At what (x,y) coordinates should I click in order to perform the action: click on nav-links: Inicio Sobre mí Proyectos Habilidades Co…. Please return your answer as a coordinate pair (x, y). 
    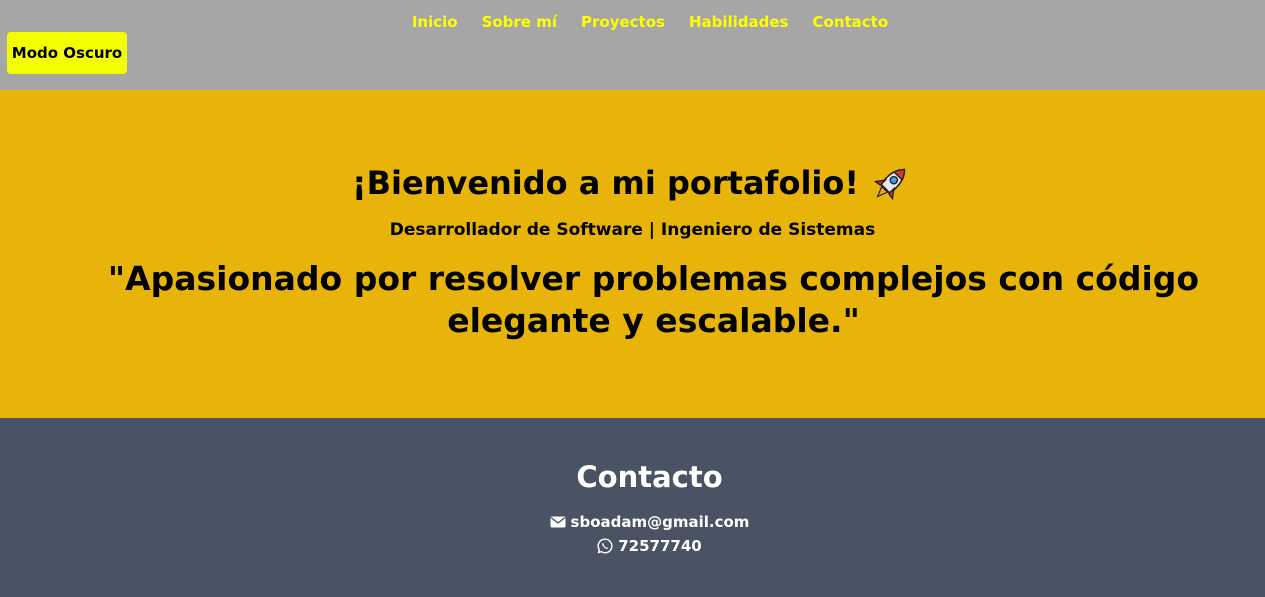
    Looking at the image, I should click on (632, 22).